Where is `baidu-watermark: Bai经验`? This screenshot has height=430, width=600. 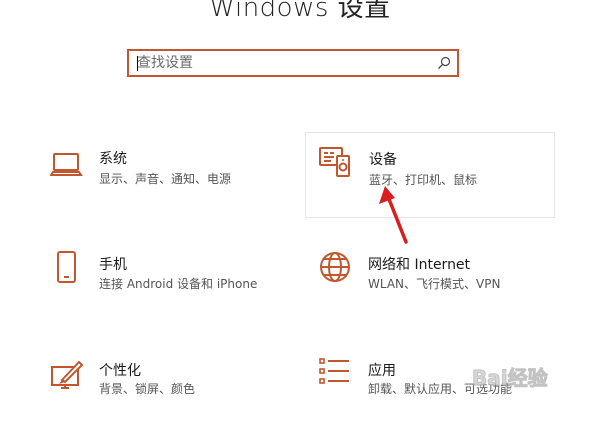 baidu-watermark: Bai经验 is located at coordinates (532, 375).